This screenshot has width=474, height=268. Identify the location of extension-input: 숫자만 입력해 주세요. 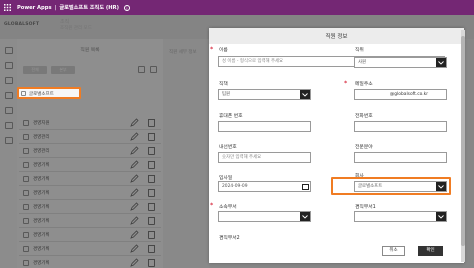
(264, 157).